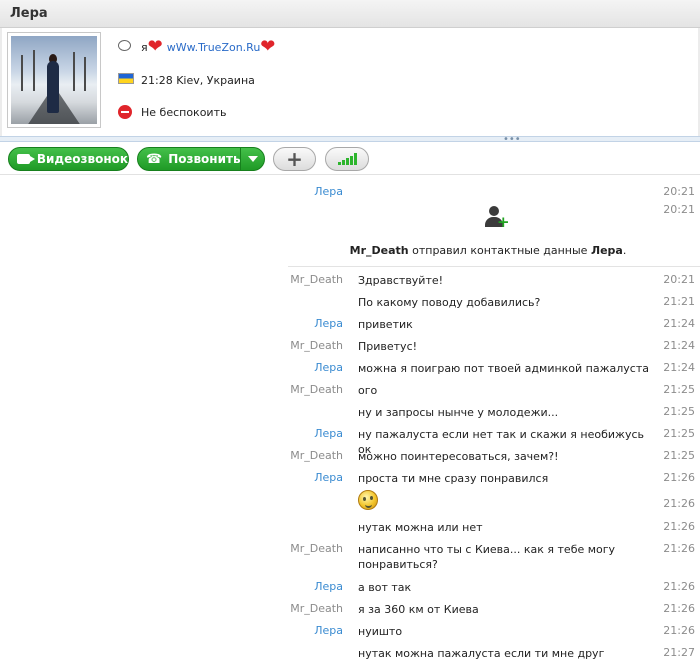 The height and width of the screenshot is (666, 700). I want to click on shared-contact-name: Лера, so click(607, 250).